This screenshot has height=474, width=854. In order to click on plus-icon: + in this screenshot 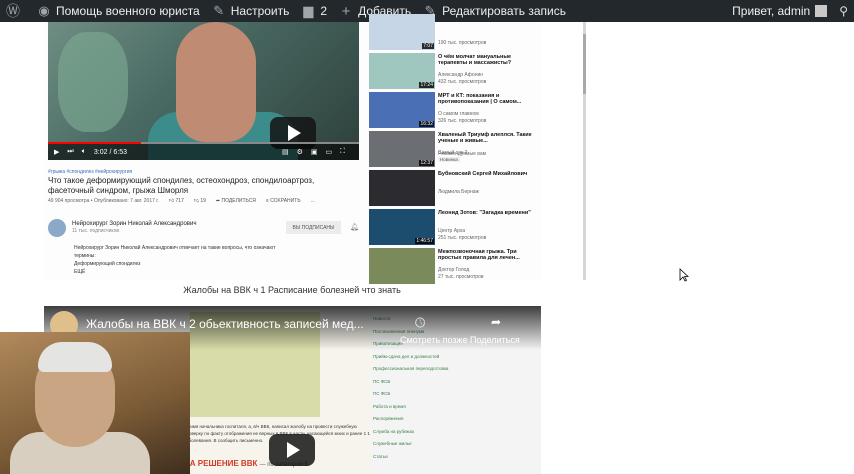, I will do `click(346, 11)`.